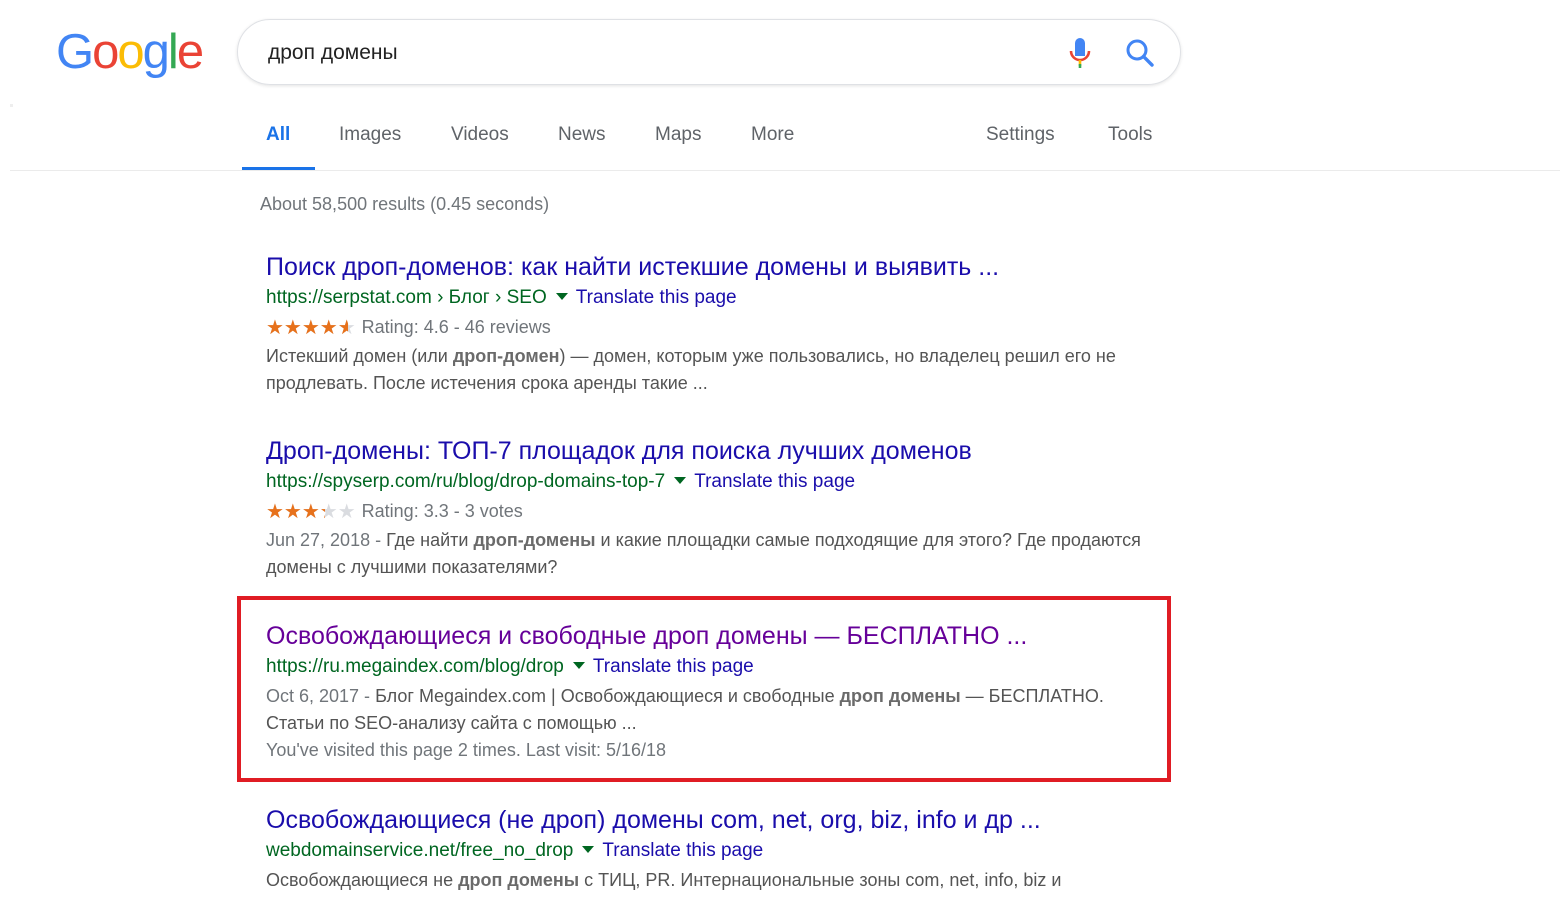 The image size is (1560, 924). I want to click on annotation-highlight-box, so click(704, 689).